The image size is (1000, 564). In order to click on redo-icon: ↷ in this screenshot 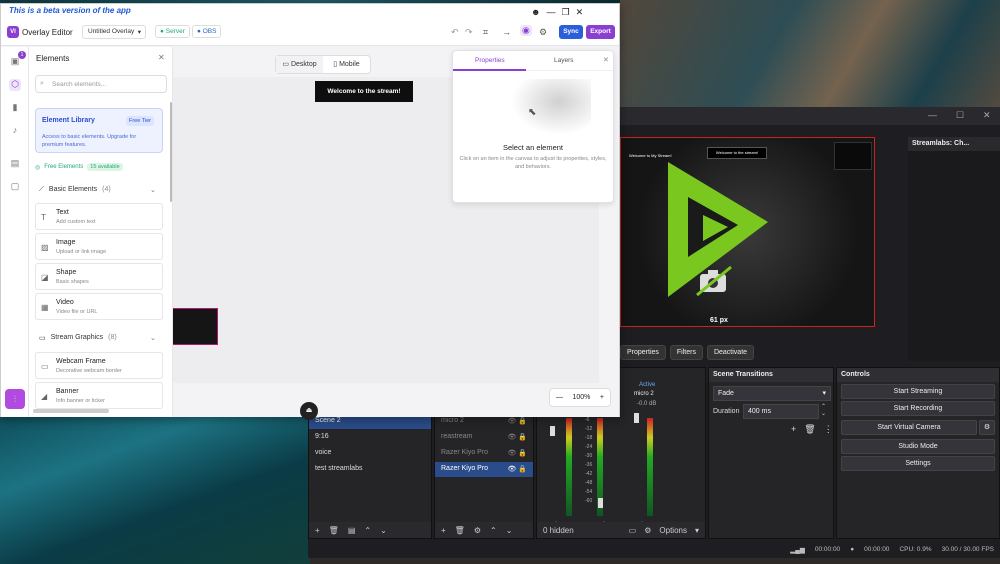, I will do `click(469, 32)`.